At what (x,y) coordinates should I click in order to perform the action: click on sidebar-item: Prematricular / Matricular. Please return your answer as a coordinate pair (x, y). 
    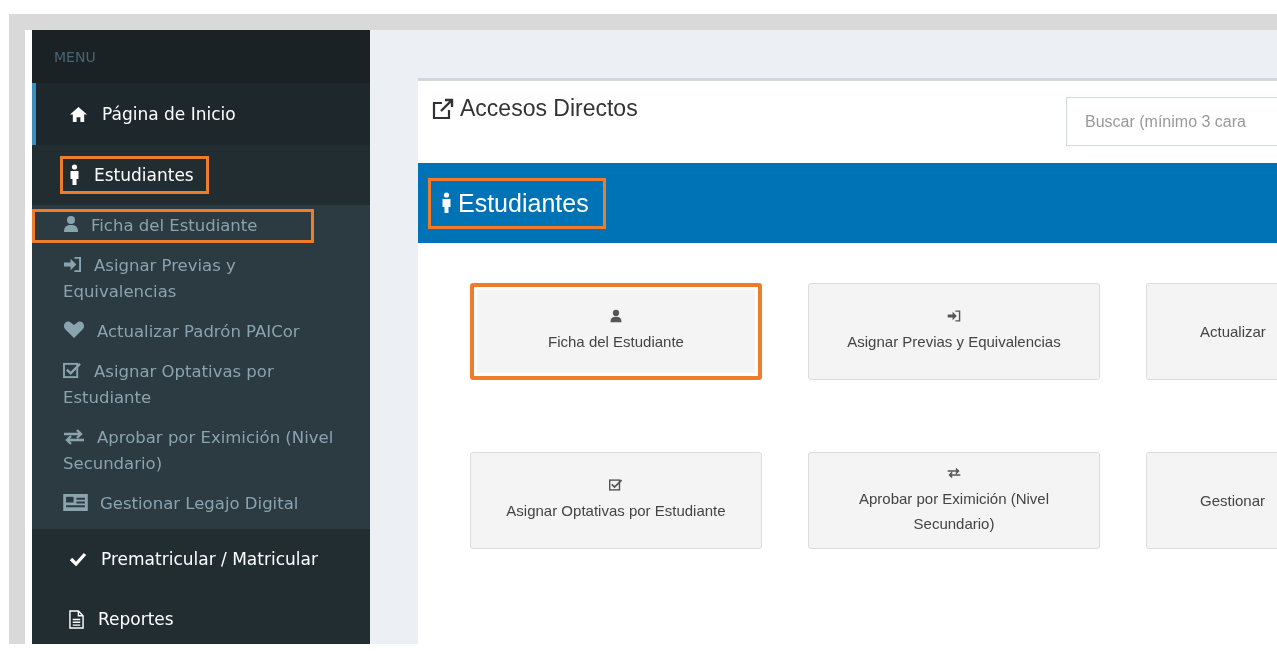
    Looking at the image, I should click on (201, 559).